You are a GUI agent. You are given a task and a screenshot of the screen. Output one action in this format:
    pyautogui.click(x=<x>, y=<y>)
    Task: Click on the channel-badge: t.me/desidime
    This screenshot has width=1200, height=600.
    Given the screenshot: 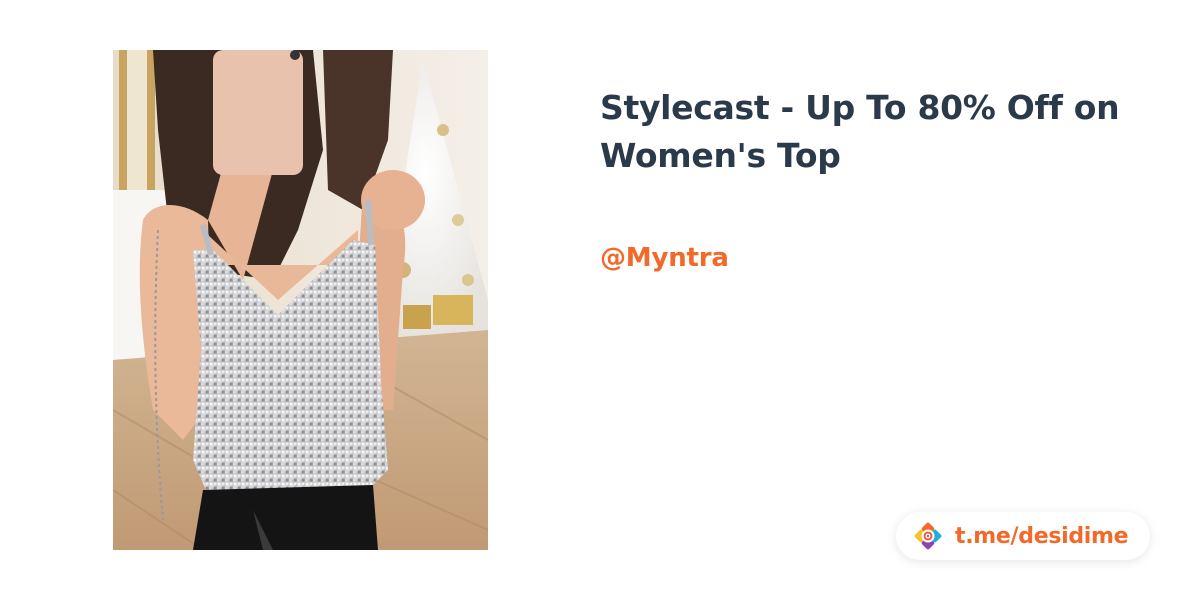 What is the action you would take?
    pyautogui.click(x=1023, y=536)
    